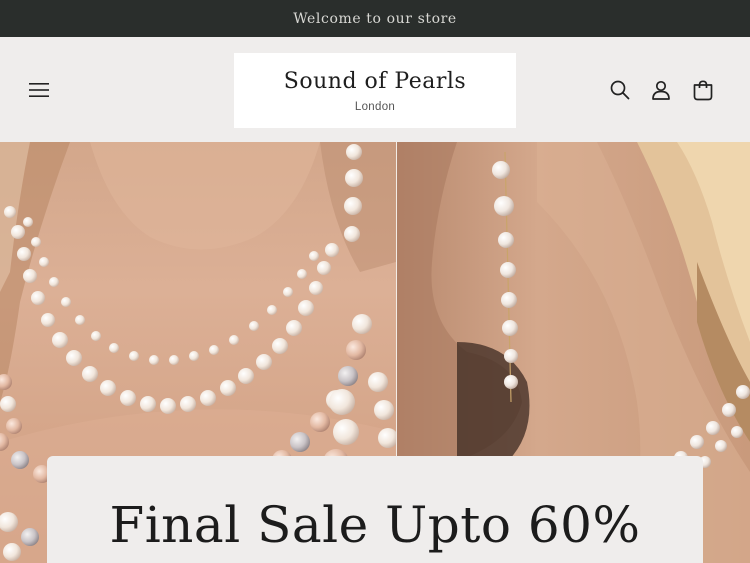 The width and height of the screenshot is (750, 563). What do you see at coordinates (375, 81) in the screenshot?
I see `logo-name: Sound of Pearls` at bounding box center [375, 81].